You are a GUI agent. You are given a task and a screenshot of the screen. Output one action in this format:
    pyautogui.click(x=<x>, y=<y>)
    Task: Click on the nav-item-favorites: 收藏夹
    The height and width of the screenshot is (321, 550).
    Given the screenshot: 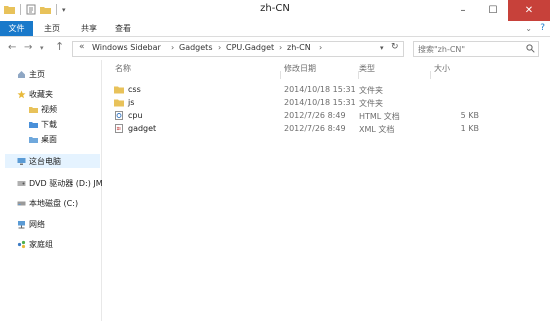 What is the action you would take?
    pyautogui.click(x=35, y=94)
    